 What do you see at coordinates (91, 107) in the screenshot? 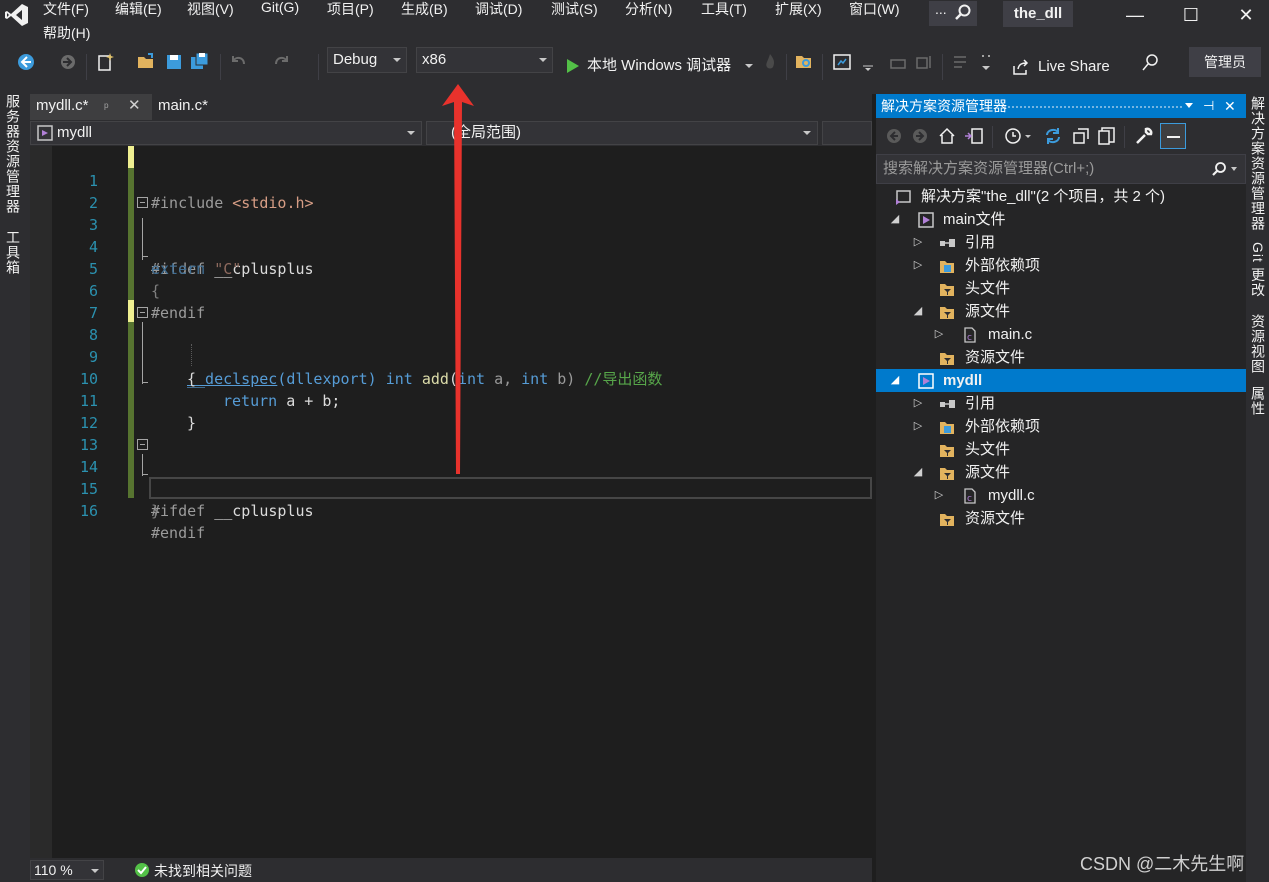
I see `tab-mydll-c: mydll.c* ᵖ ✕` at bounding box center [91, 107].